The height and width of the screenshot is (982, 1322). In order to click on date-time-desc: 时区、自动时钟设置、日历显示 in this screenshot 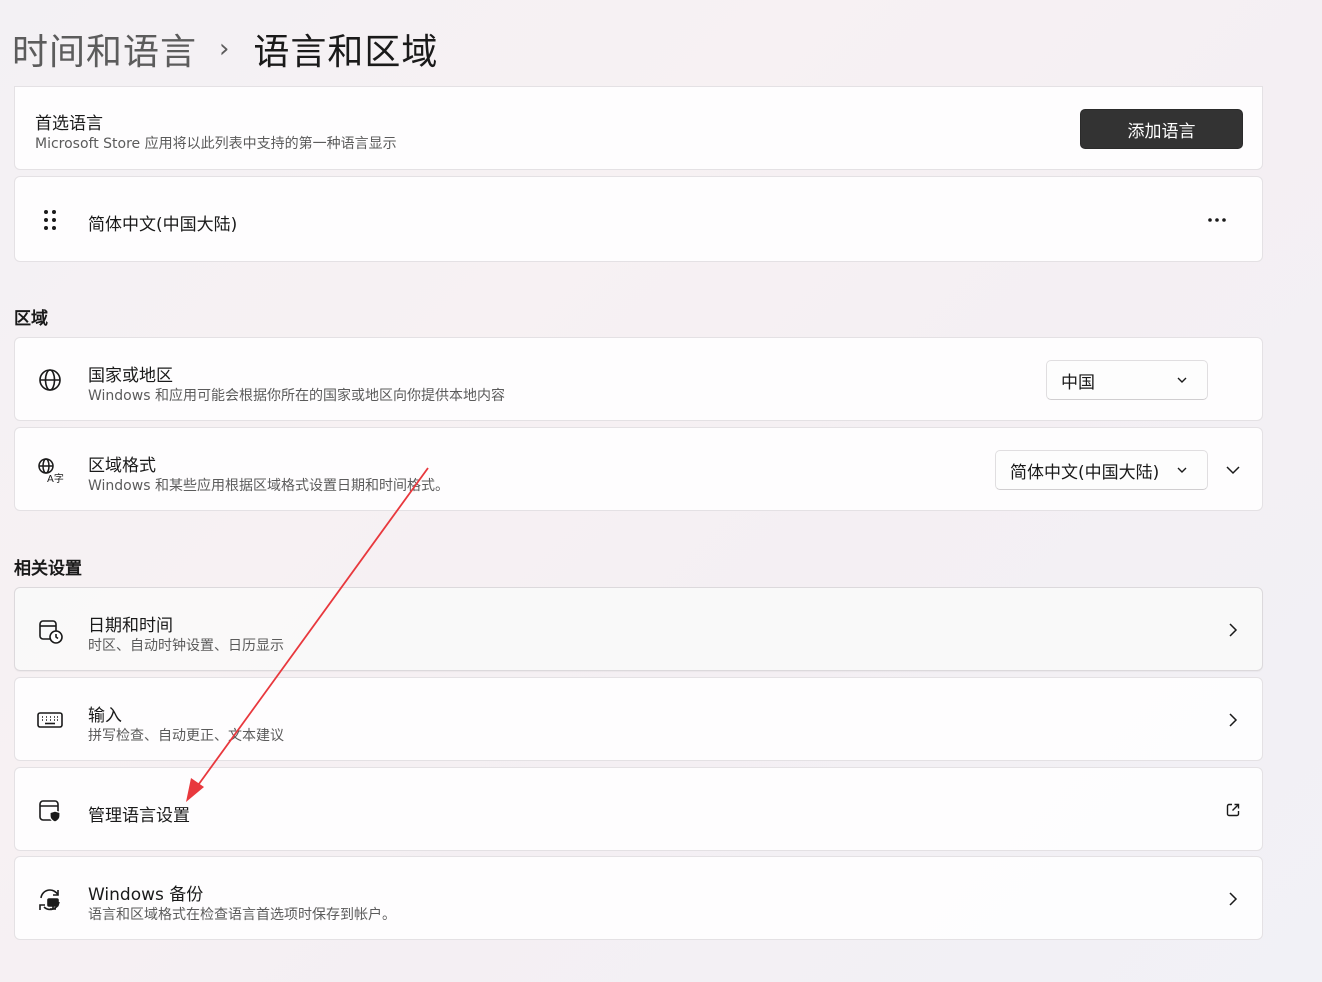, I will do `click(186, 646)`.